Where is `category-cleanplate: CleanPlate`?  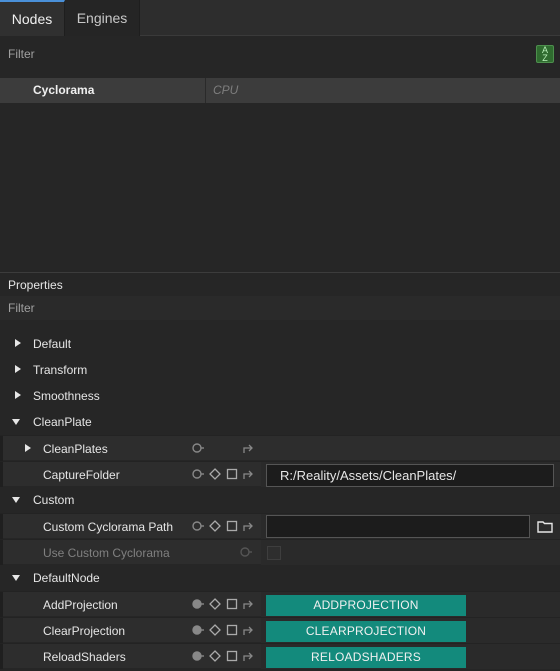
category-cleanplate: CleanPlate is located at coordinates (280, 421).